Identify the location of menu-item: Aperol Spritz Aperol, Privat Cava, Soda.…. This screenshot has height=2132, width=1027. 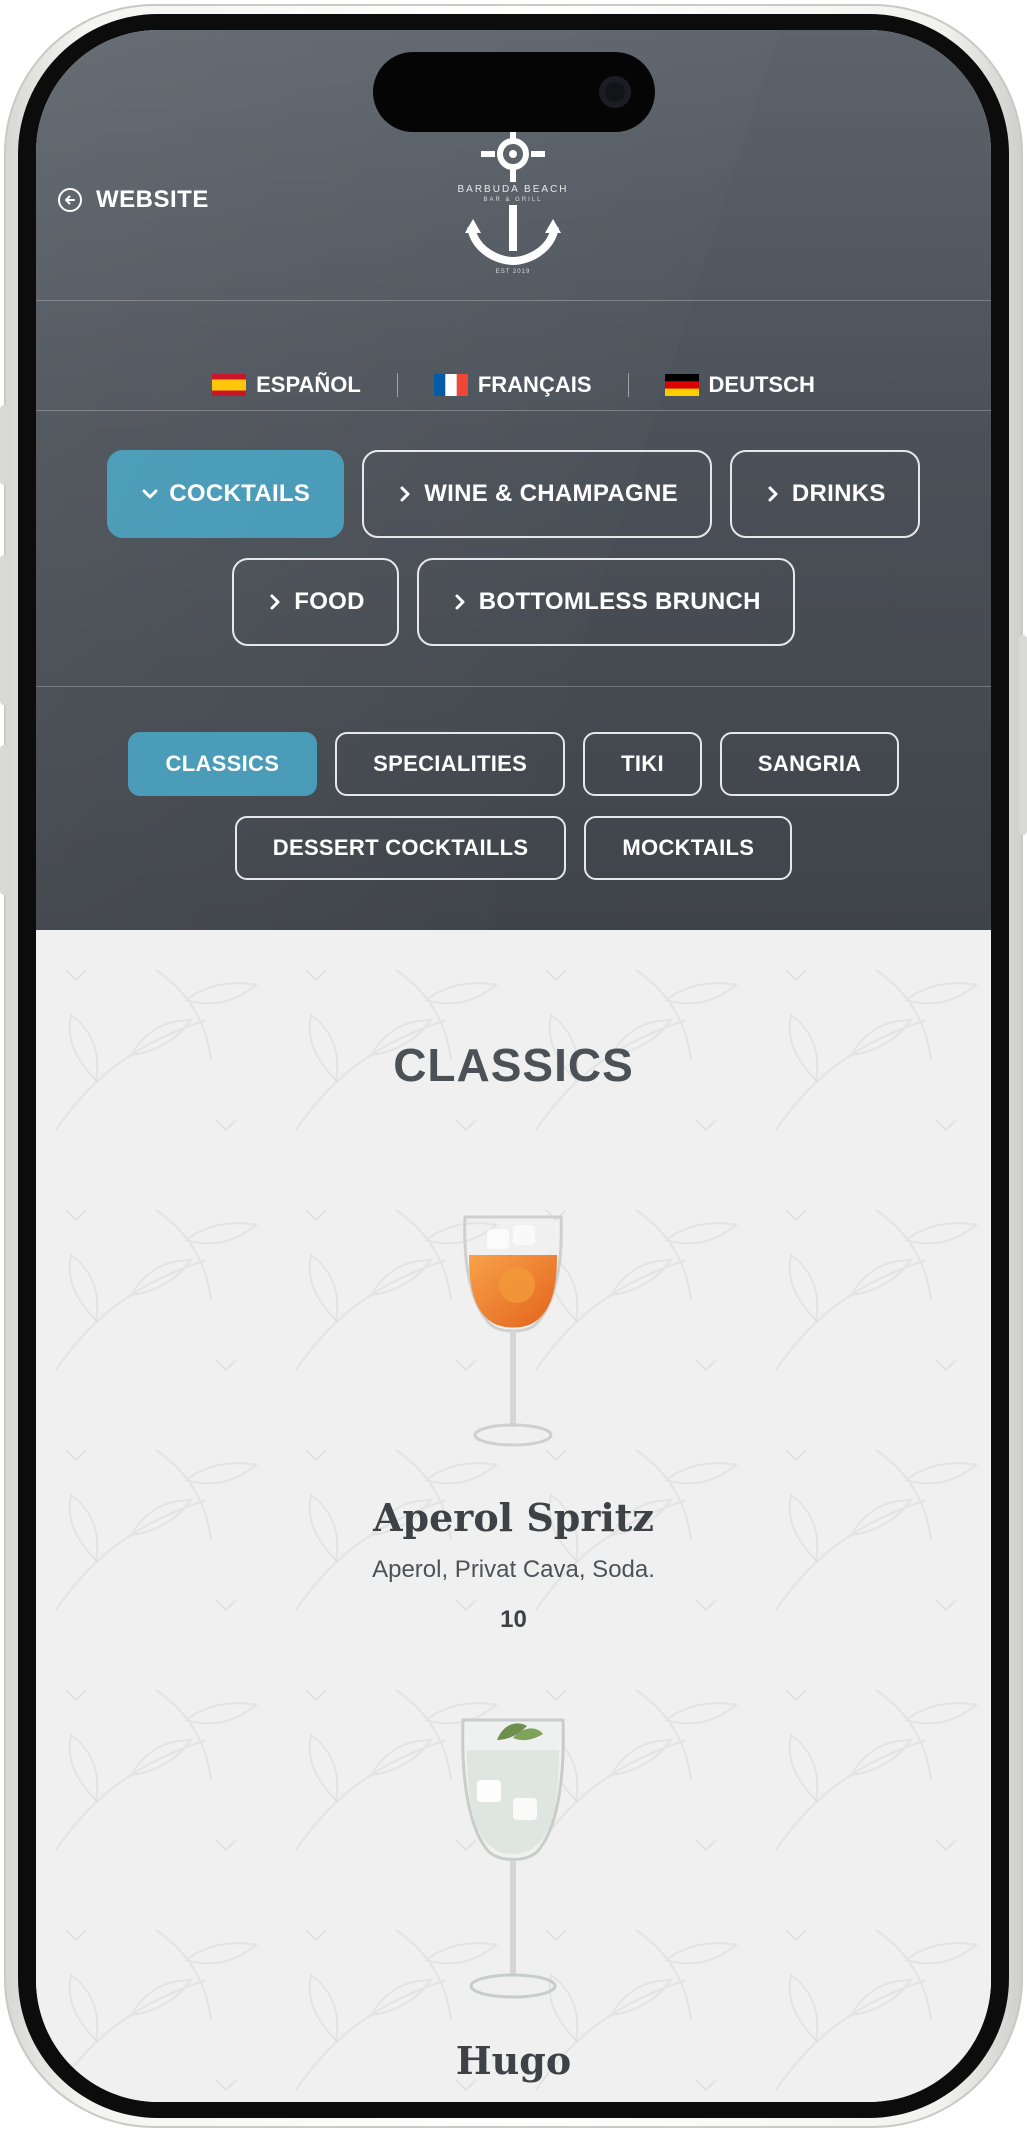
(513, 1564).